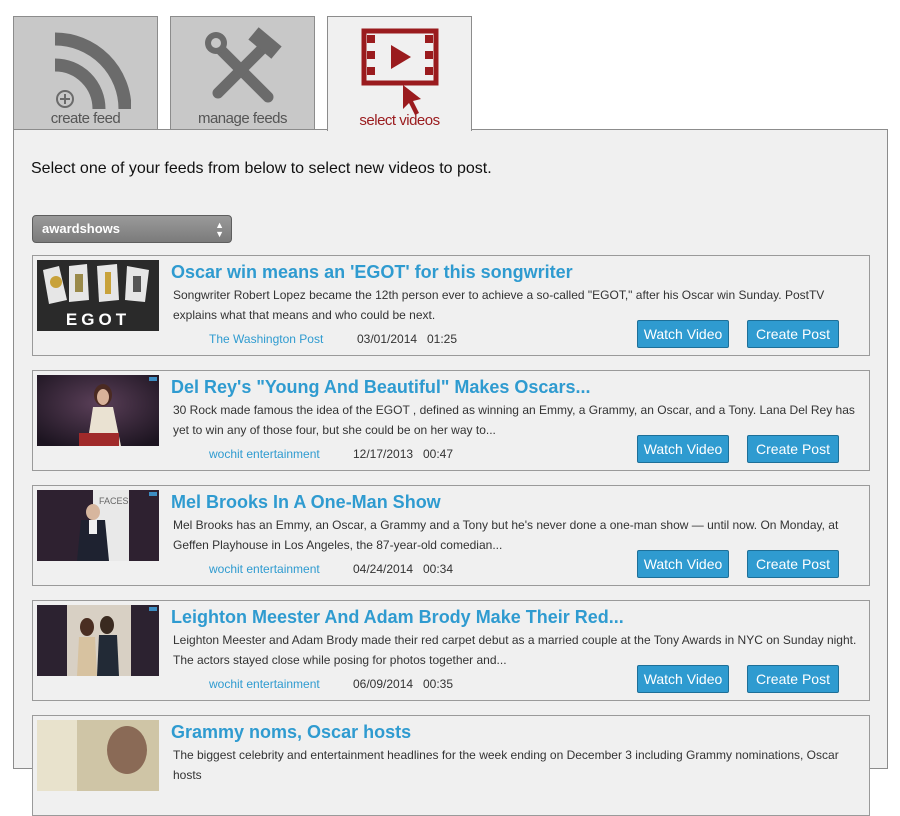 Image resolution: width=900 pixels, height=816 pixels. Describe the element at coordinates (114, 501) in the screenshot. I see `svg-text: FACES` at that location.